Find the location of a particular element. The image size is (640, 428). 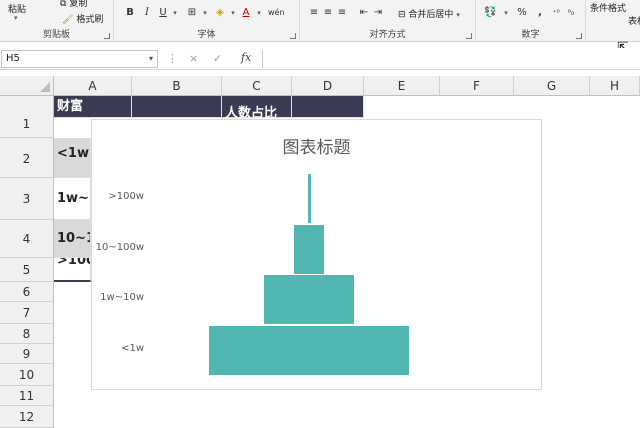

align-center-icon: ≡ is located at coordinates (328, 13).